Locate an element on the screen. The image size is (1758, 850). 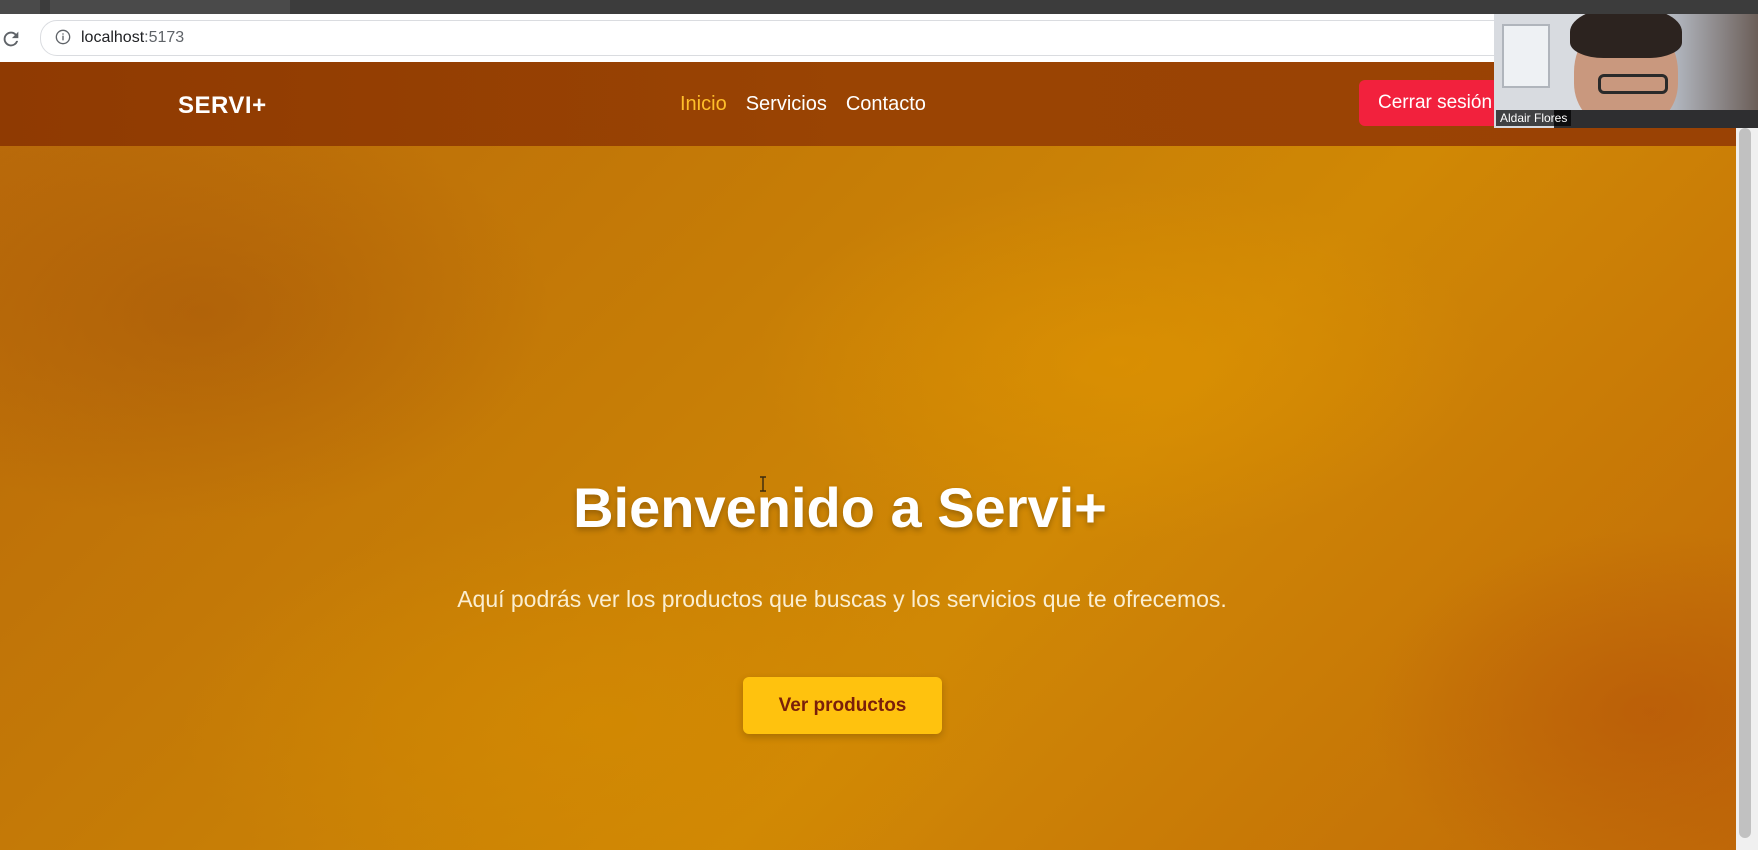
nav-links: Inicio Servicios Contacto is located at coordinates (803, 104).